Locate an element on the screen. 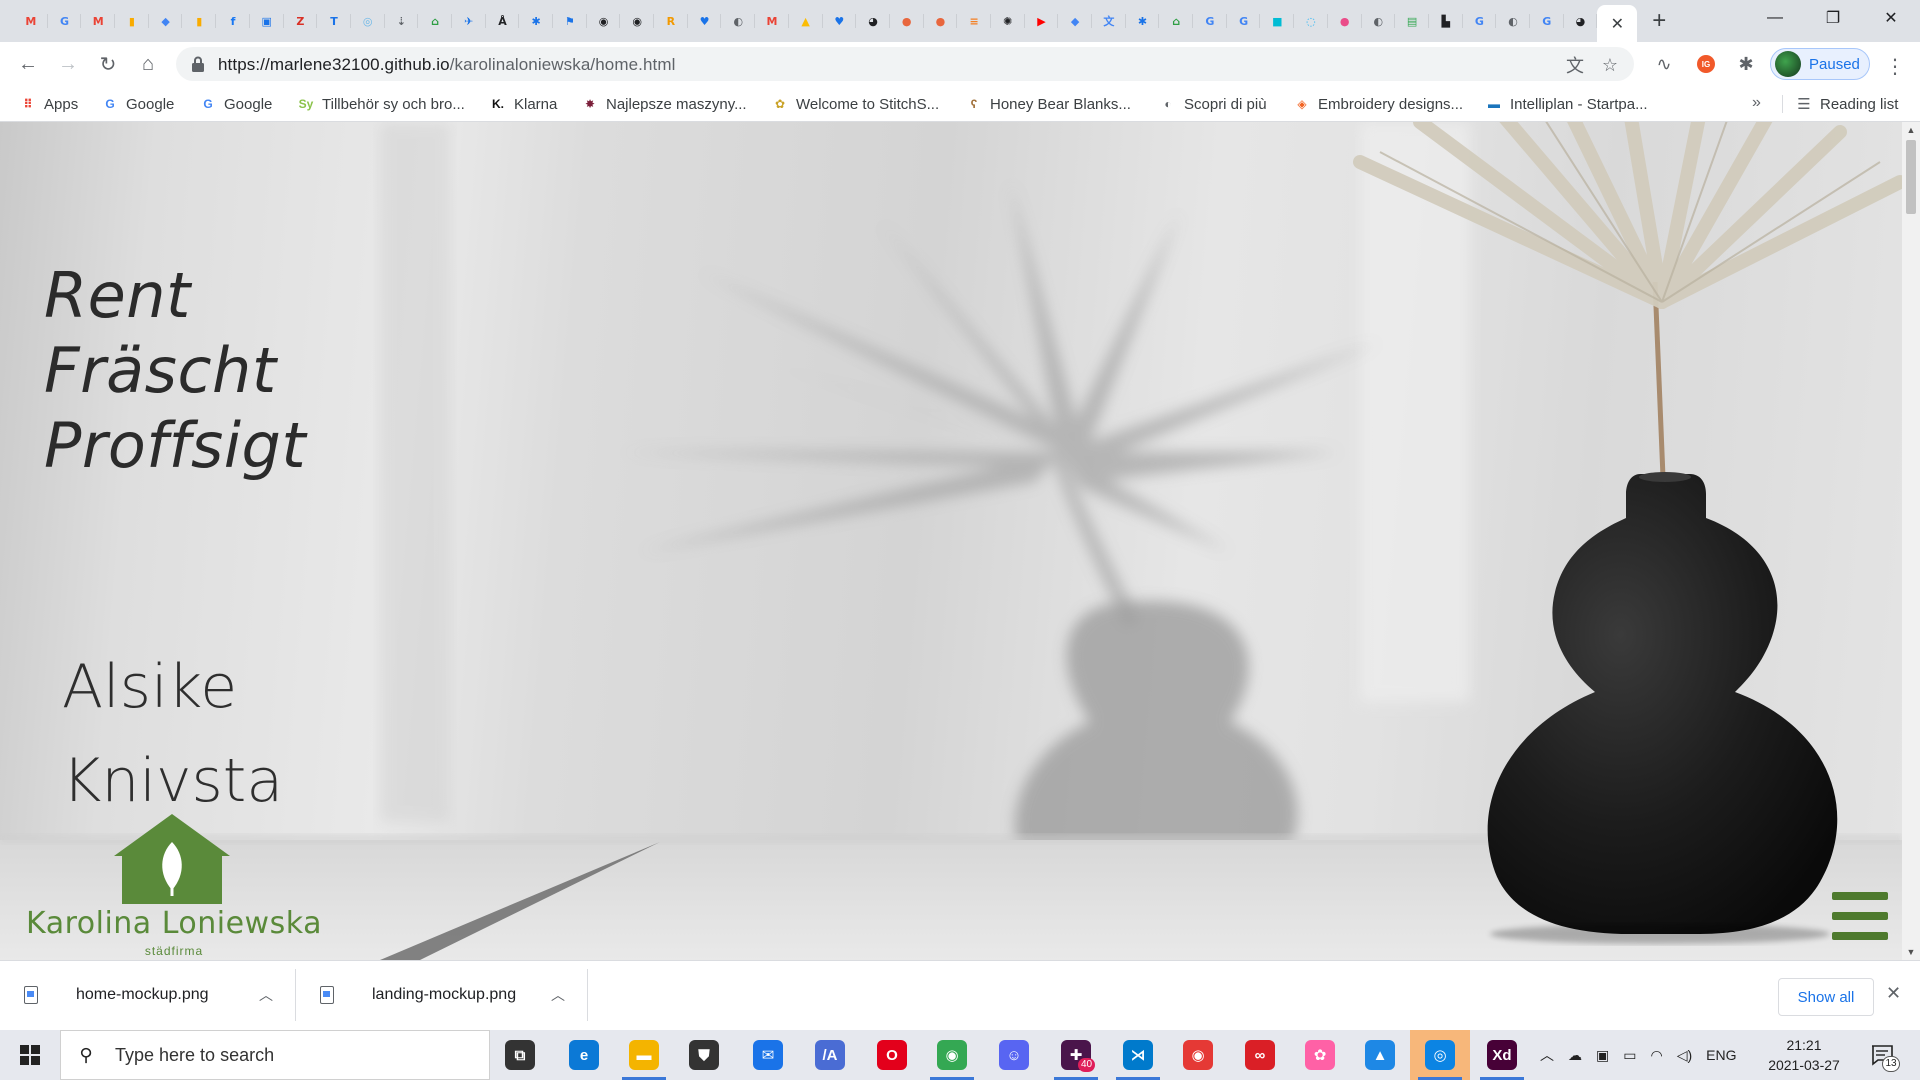 Image resolution: width=1920 pixels, height=1080 pixels. restore-icon: ❐ is located at coordinates (1833, 18).